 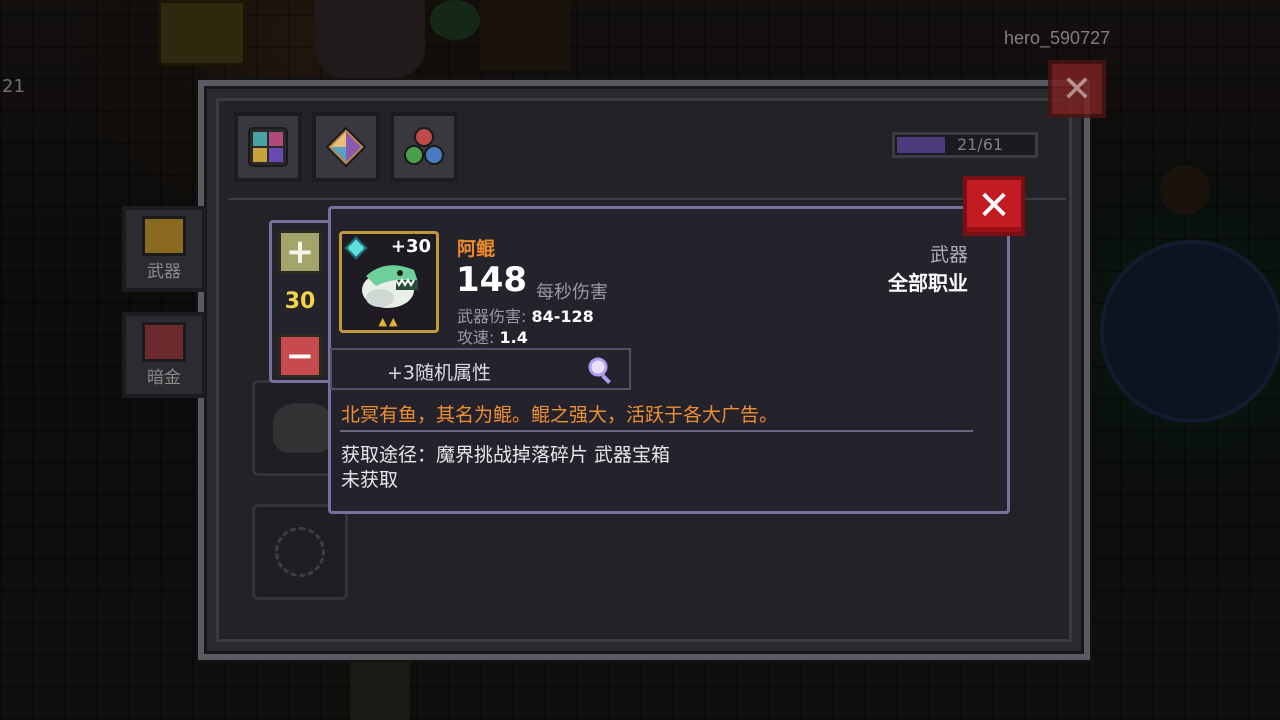 I want to click on item-icon-frame: +30 ▲▲, so click(x=389, y=282).